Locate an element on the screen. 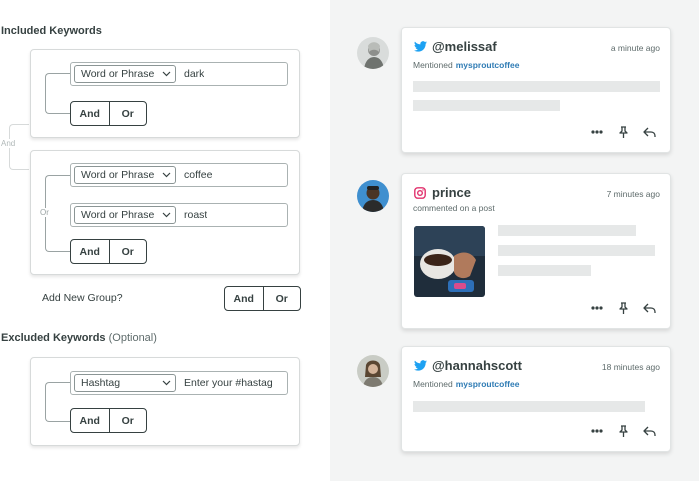 Image resolution: width=699 pixels, height=481 pixels. post-thumbnail is located at coordinates (449, 261).